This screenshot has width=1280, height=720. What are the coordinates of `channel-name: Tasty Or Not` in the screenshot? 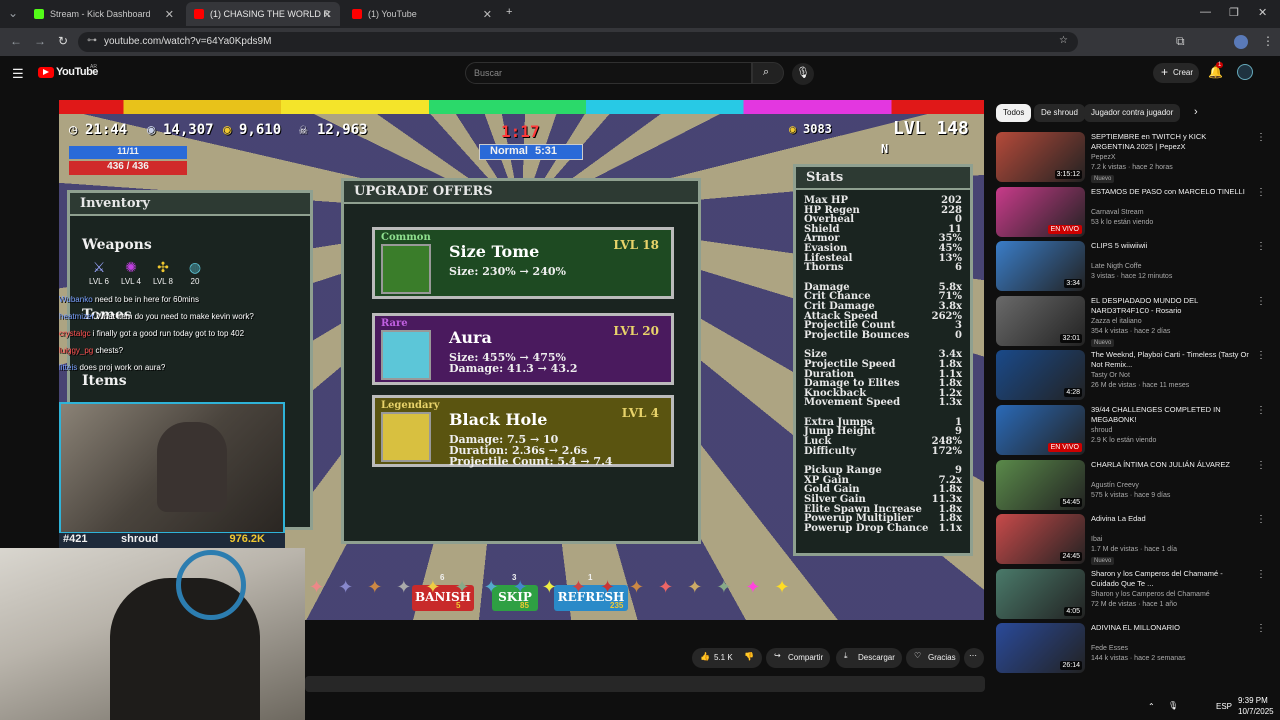 It's located at (1110, 375).